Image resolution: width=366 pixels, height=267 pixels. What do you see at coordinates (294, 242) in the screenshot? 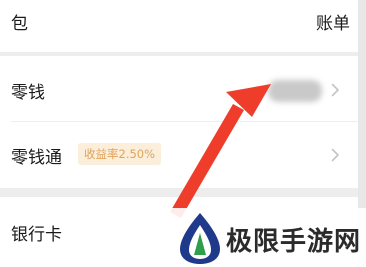
I see `watermark-text: 极限手游网` at bounding box center [294, 242].